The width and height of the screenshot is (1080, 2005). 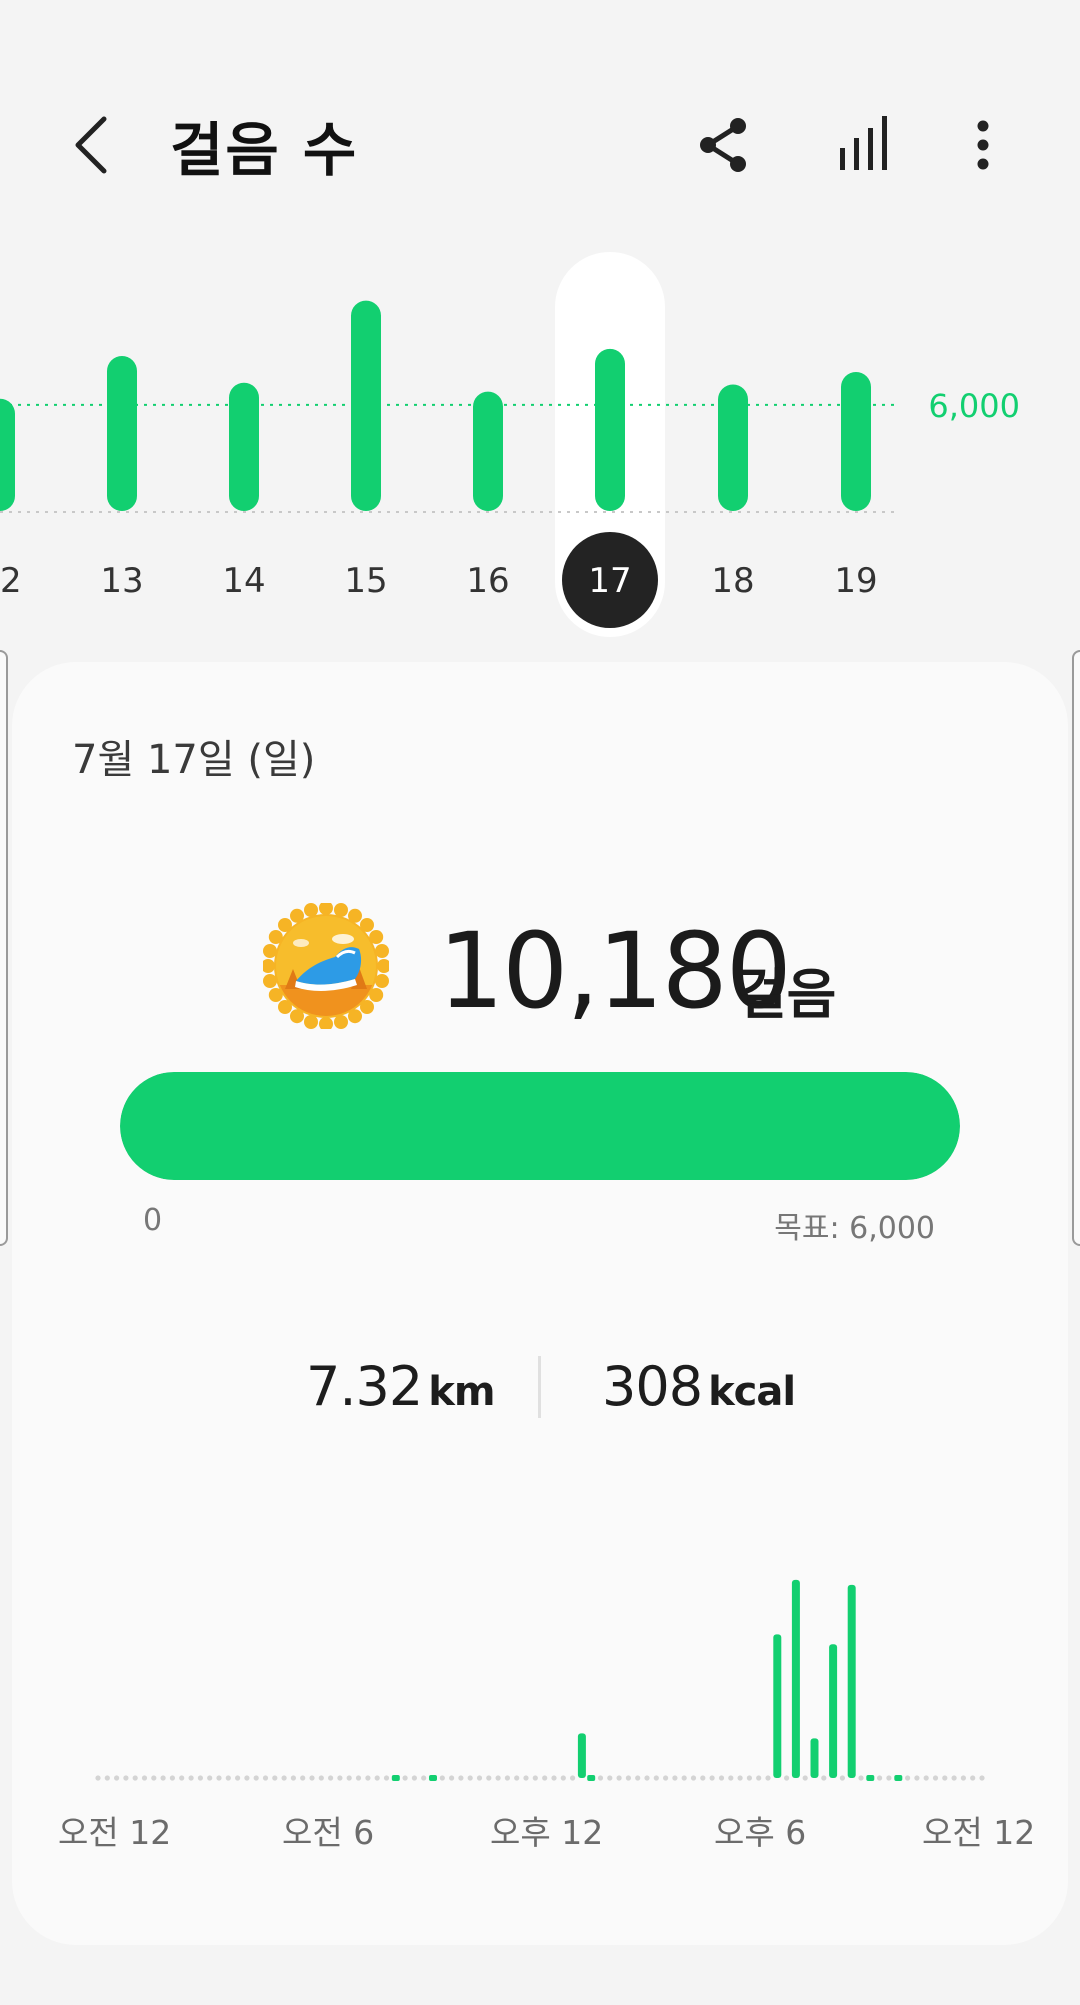 What do you see at coordinates (243, 581) in the screenshot?
I see `day-label-14: 14` at bounding box center [243, 581].